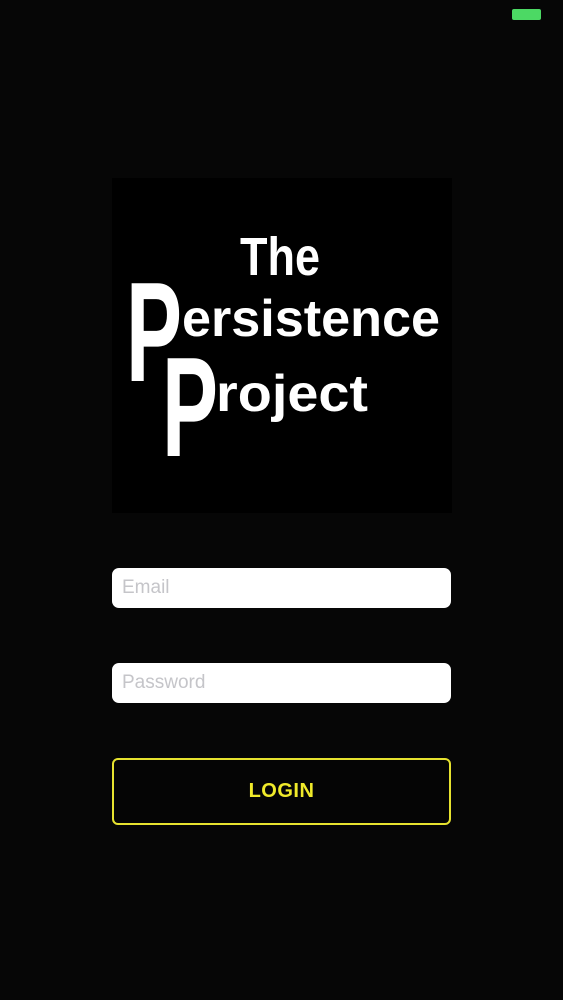 The height and width of the screenshot is (1000, 563). Describe the element at coordinates (281, 791) in the screenshot. I see `login-button: LOGIN` at that location.